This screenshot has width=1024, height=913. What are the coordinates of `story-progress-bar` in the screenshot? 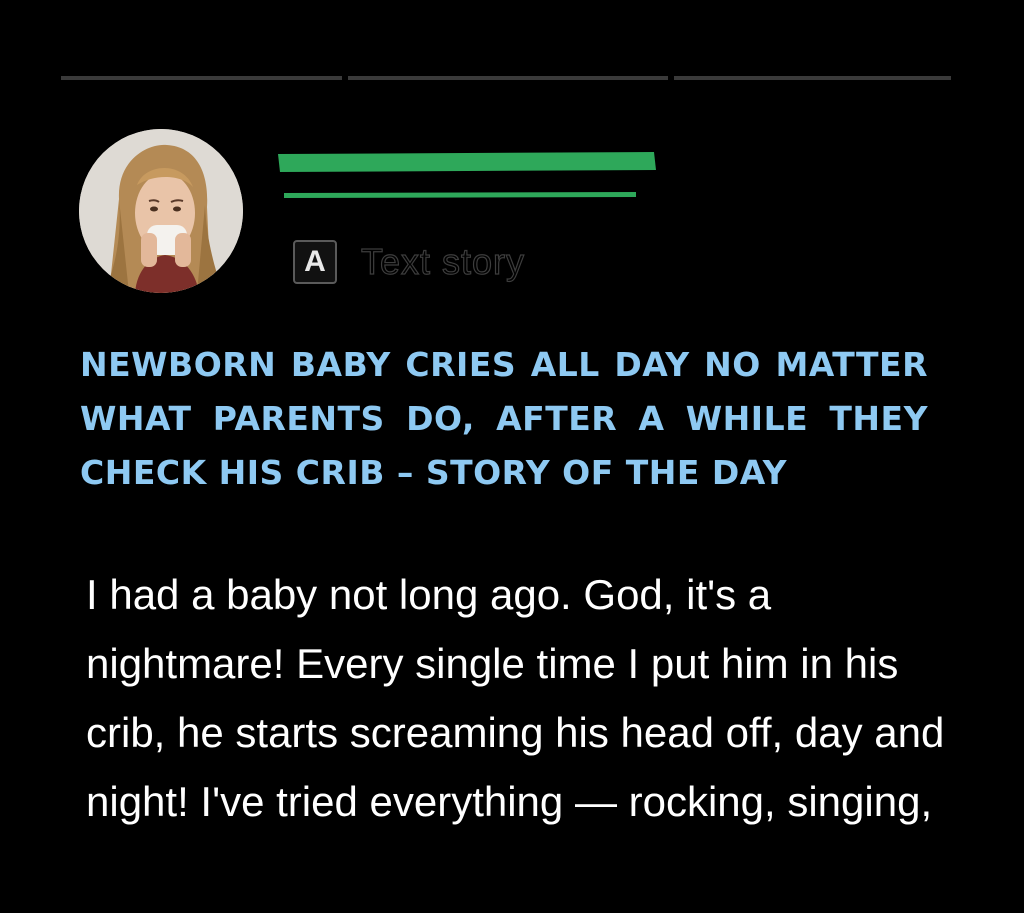 It's located at (512, 78).